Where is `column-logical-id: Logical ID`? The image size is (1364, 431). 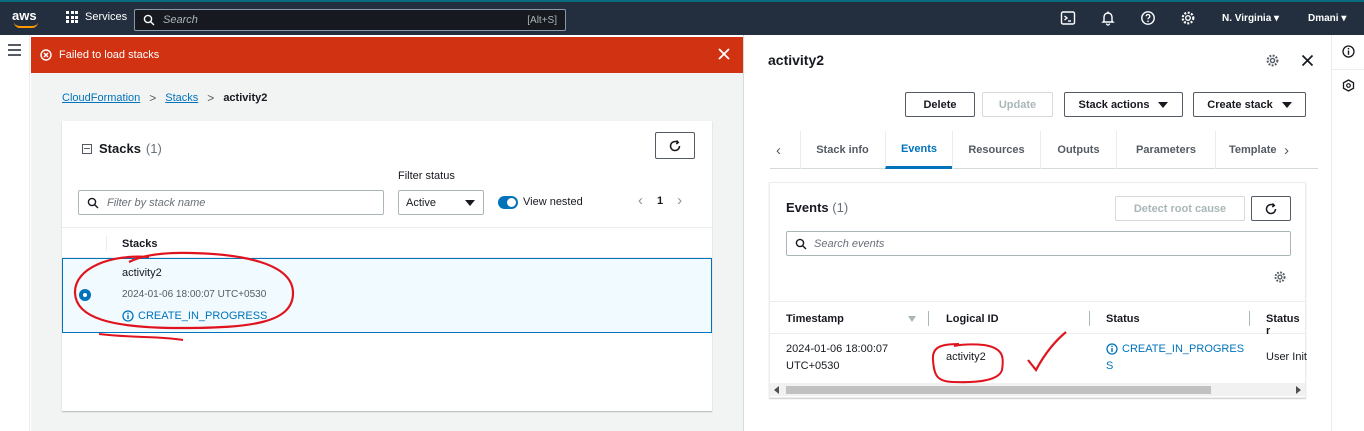
column-logical-id: Logical ID is located at coordinates (972, 319).